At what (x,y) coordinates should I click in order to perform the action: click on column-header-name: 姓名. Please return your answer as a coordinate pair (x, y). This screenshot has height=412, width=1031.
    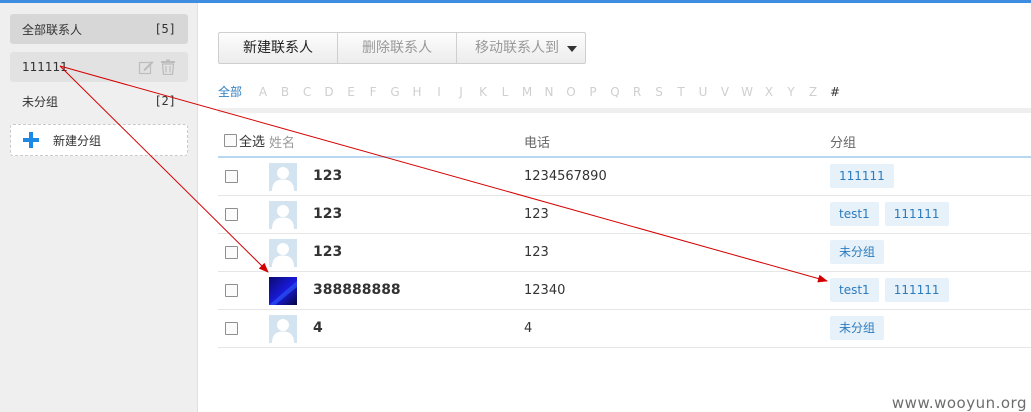
    Looking at the image, I should click on (282, 143).